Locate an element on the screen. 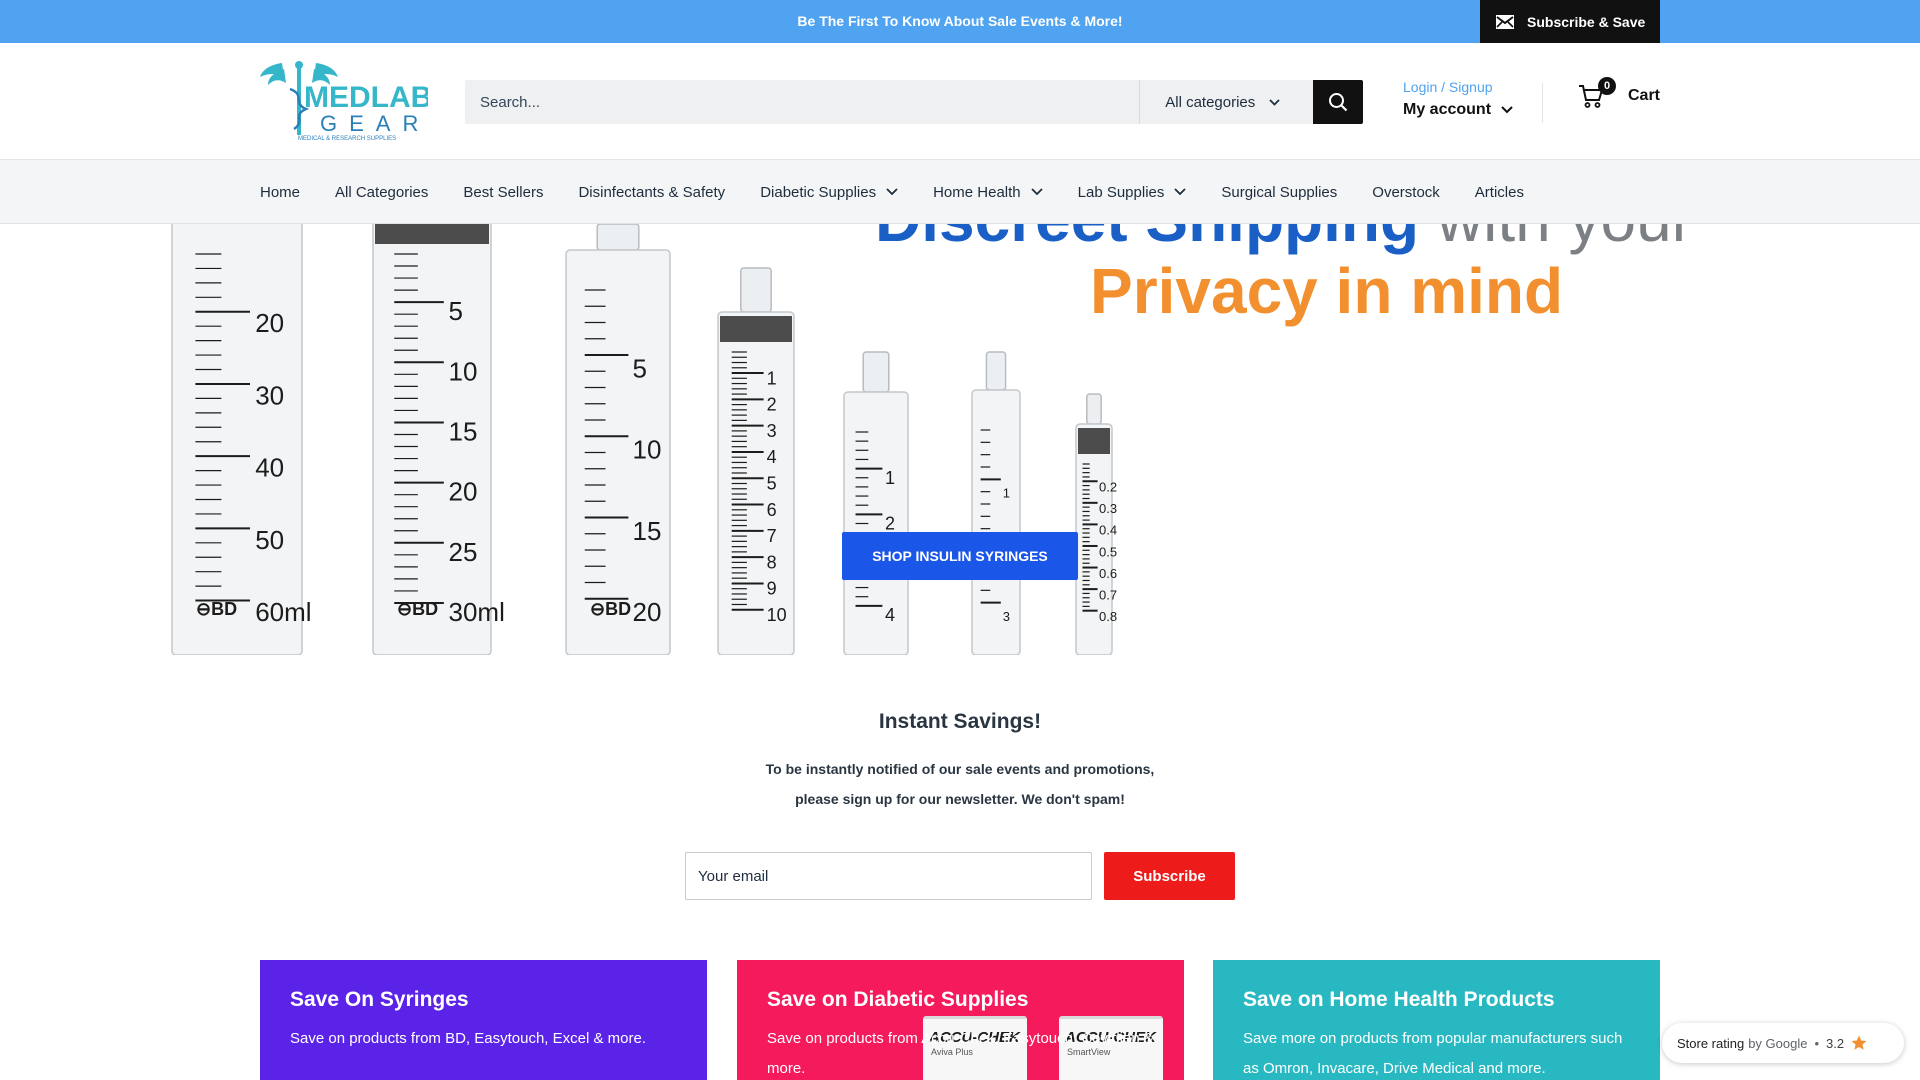 This screenshot has width=1920, height=1080. nav-item-label: Surgical Supplies is located at coordinates (1279, 192).